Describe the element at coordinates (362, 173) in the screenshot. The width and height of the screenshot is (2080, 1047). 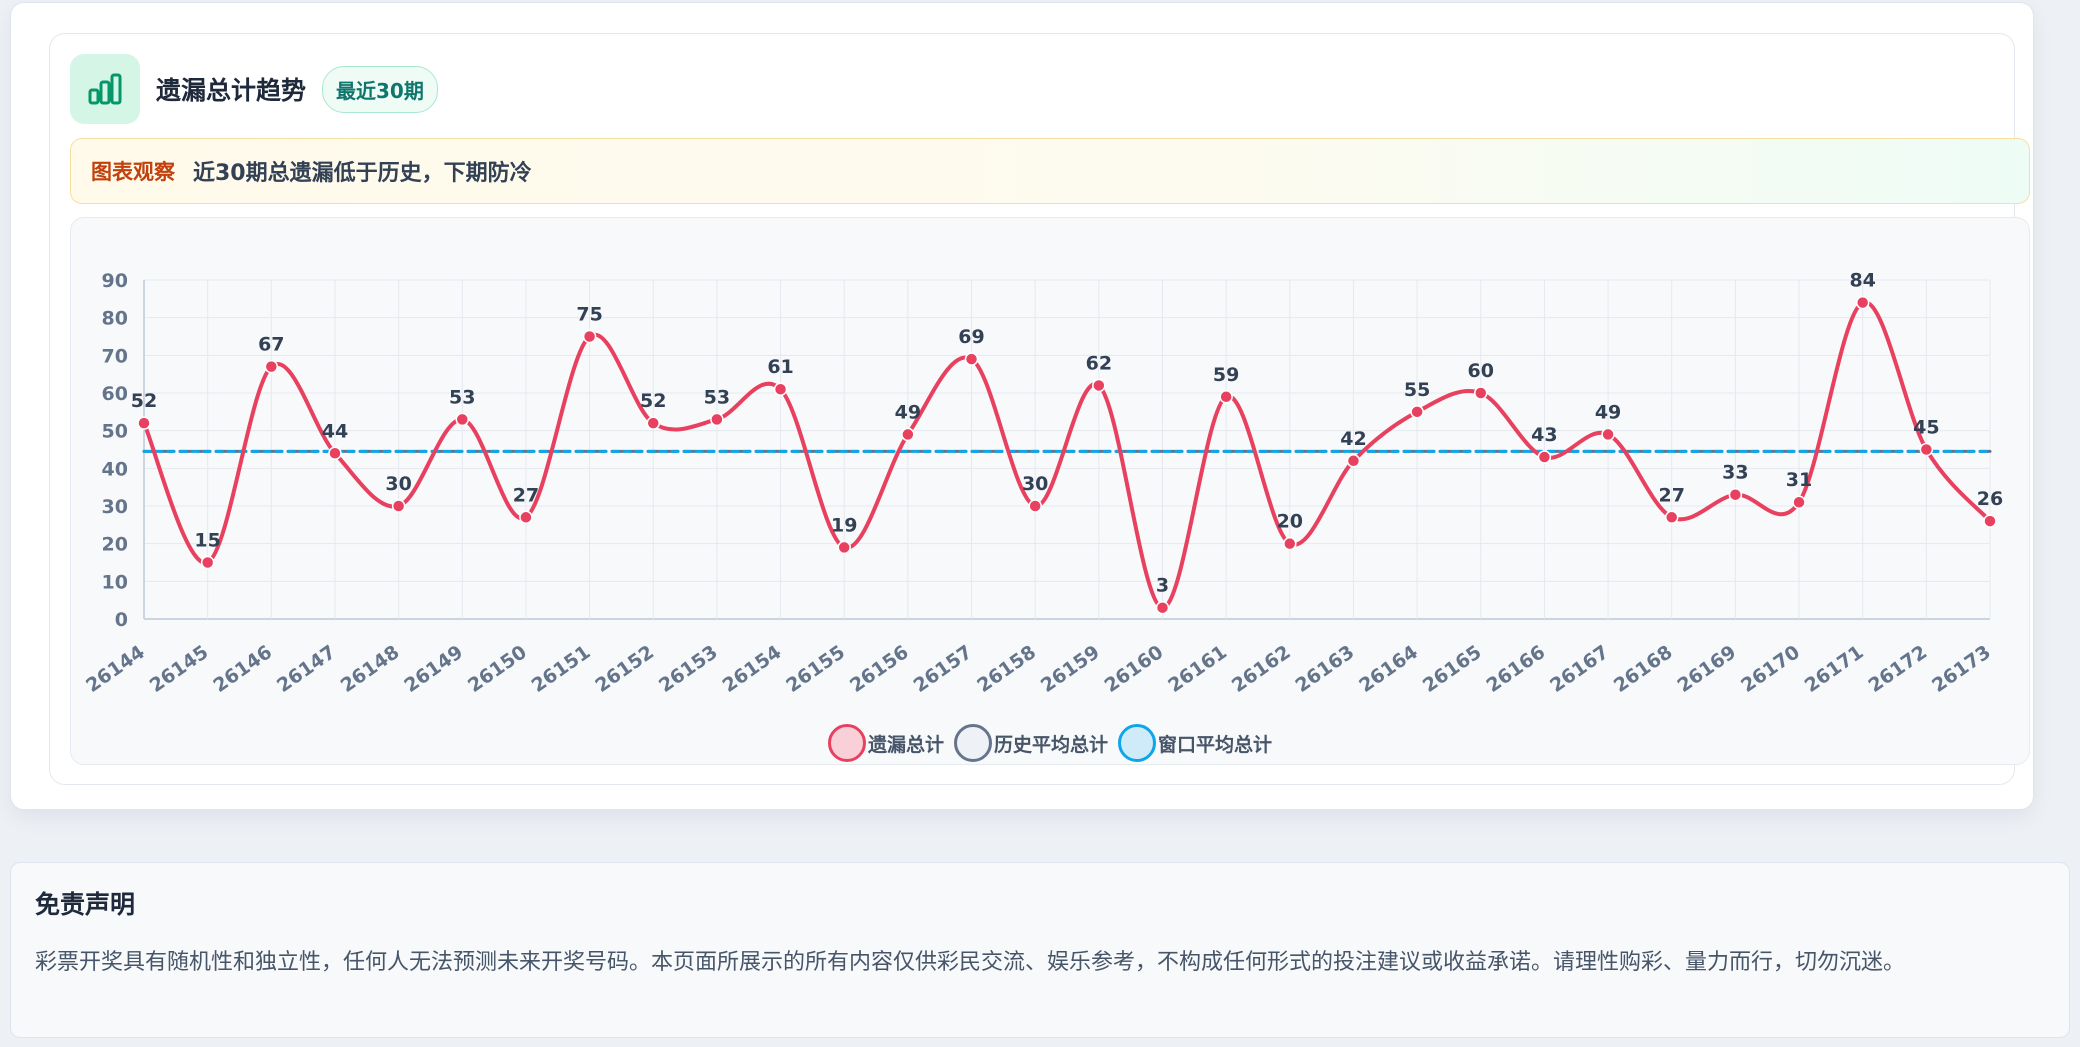
I see `observation-text: 近30期总遗漏低于历史，下期防冷` at that location.